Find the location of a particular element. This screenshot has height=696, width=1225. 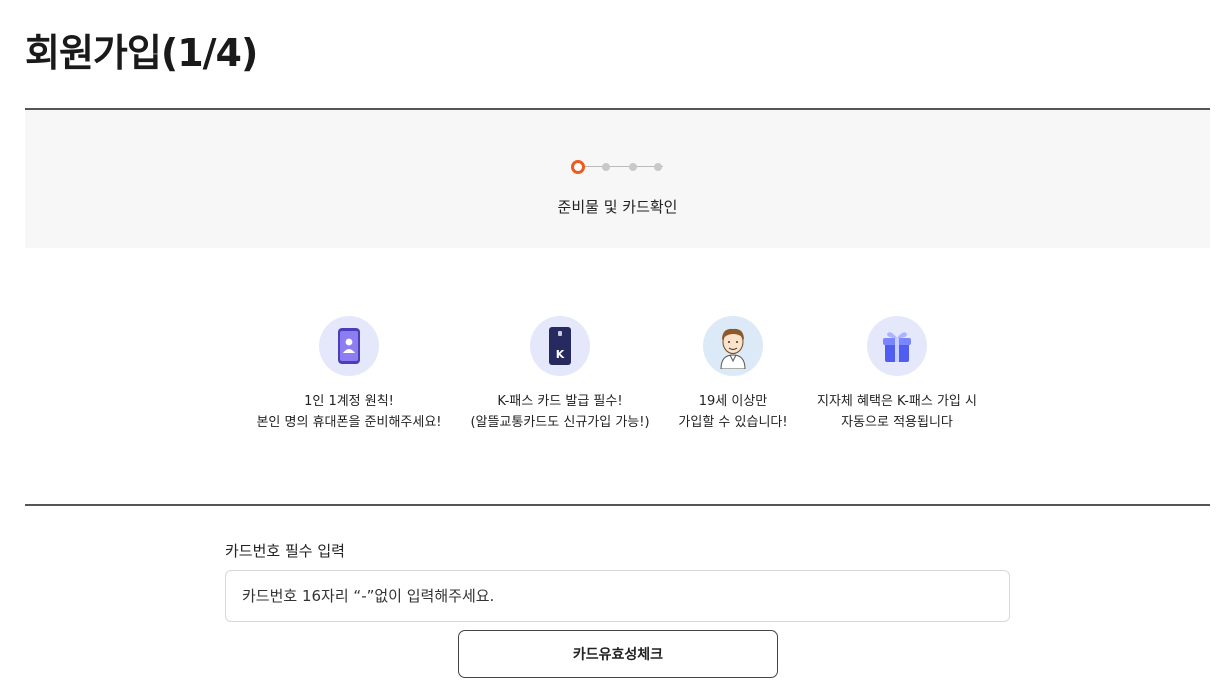

requirement-benefit-line1: 지자체 혜택은 K-패스 가입 시 is located at coordinates (897, 401).